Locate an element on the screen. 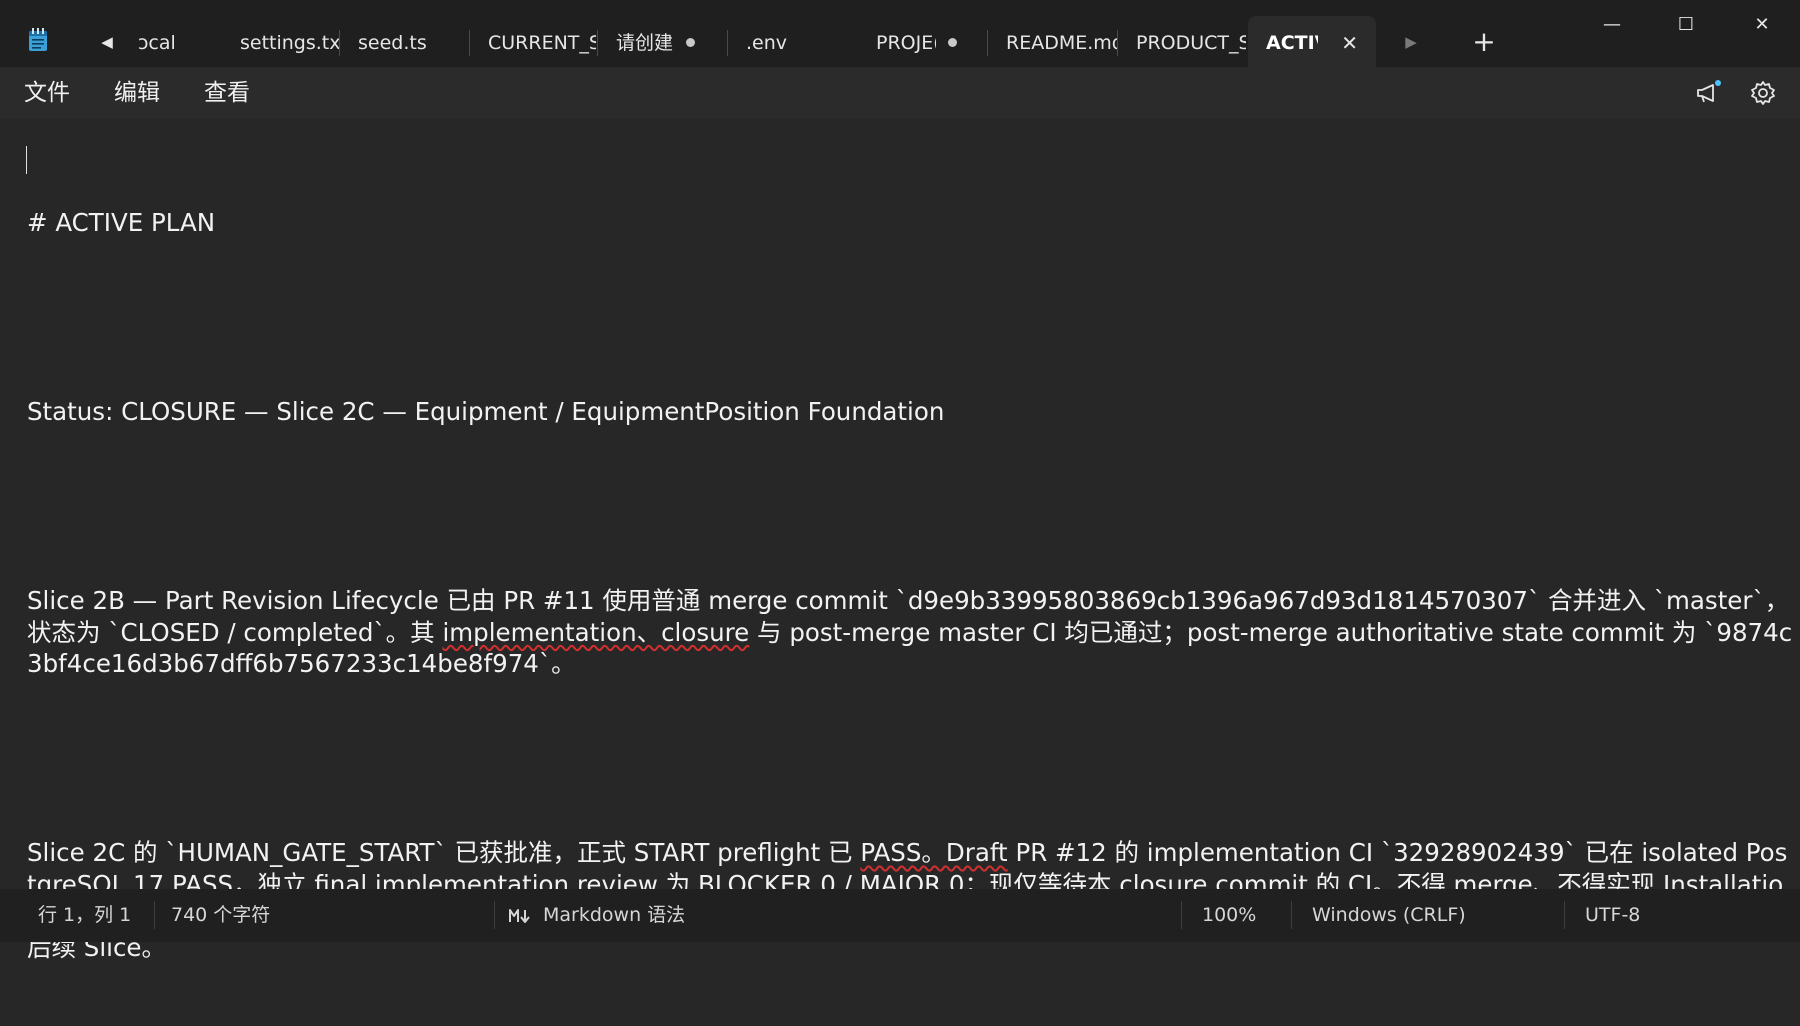 Image resolution: width=1800 pixels, height=1026 pixels. spelling-error: implementation、closure is located at coordinates (596, 632).